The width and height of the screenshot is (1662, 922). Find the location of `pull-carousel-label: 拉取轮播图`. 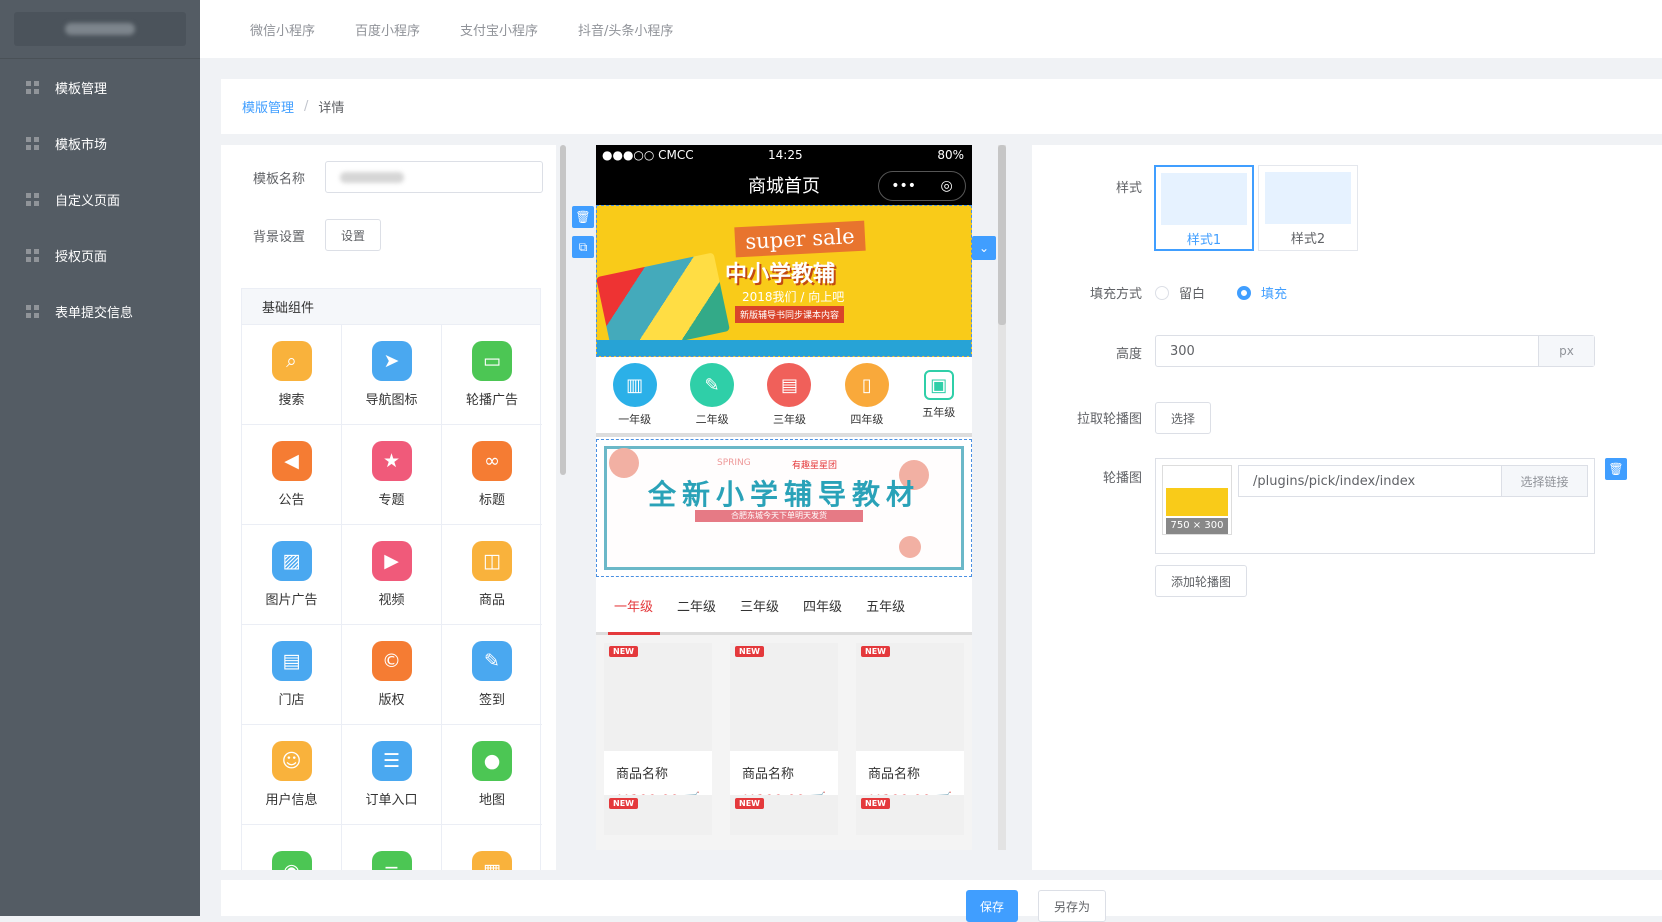

pull-carousel-label: 拉取轮播图 is located at coordinates (1109, 419).